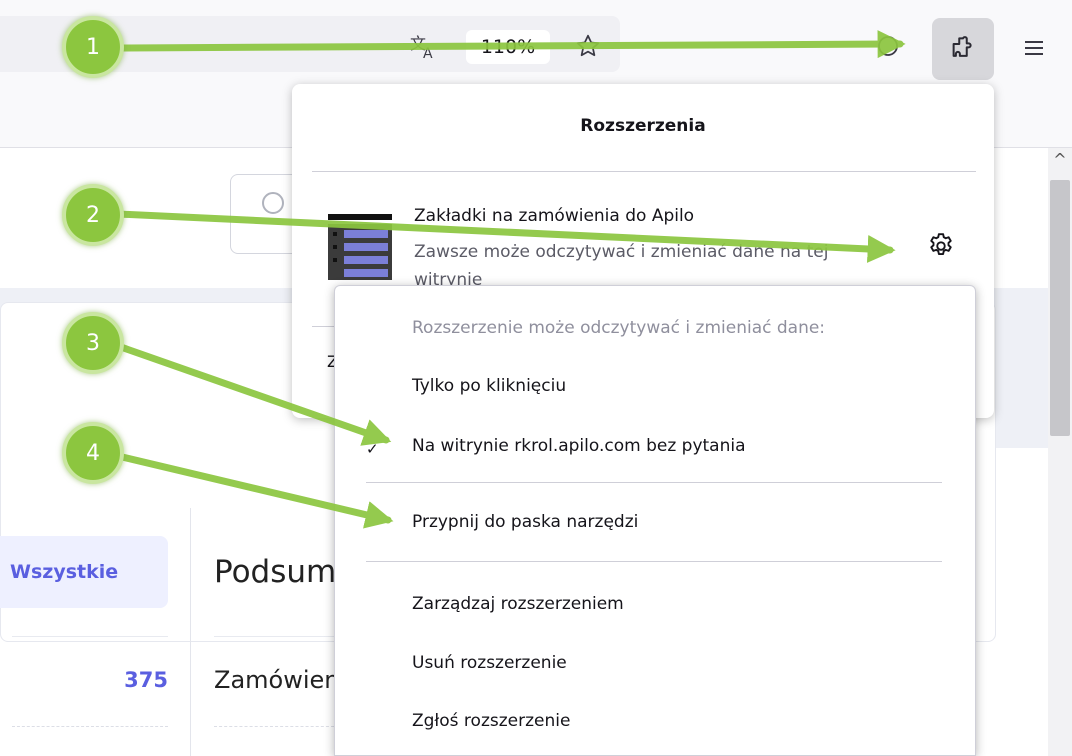 Image resolution: width=1072 pixels, height=756 pixels. I want to click on zoom-level-button: 110%, so click(508, 47).